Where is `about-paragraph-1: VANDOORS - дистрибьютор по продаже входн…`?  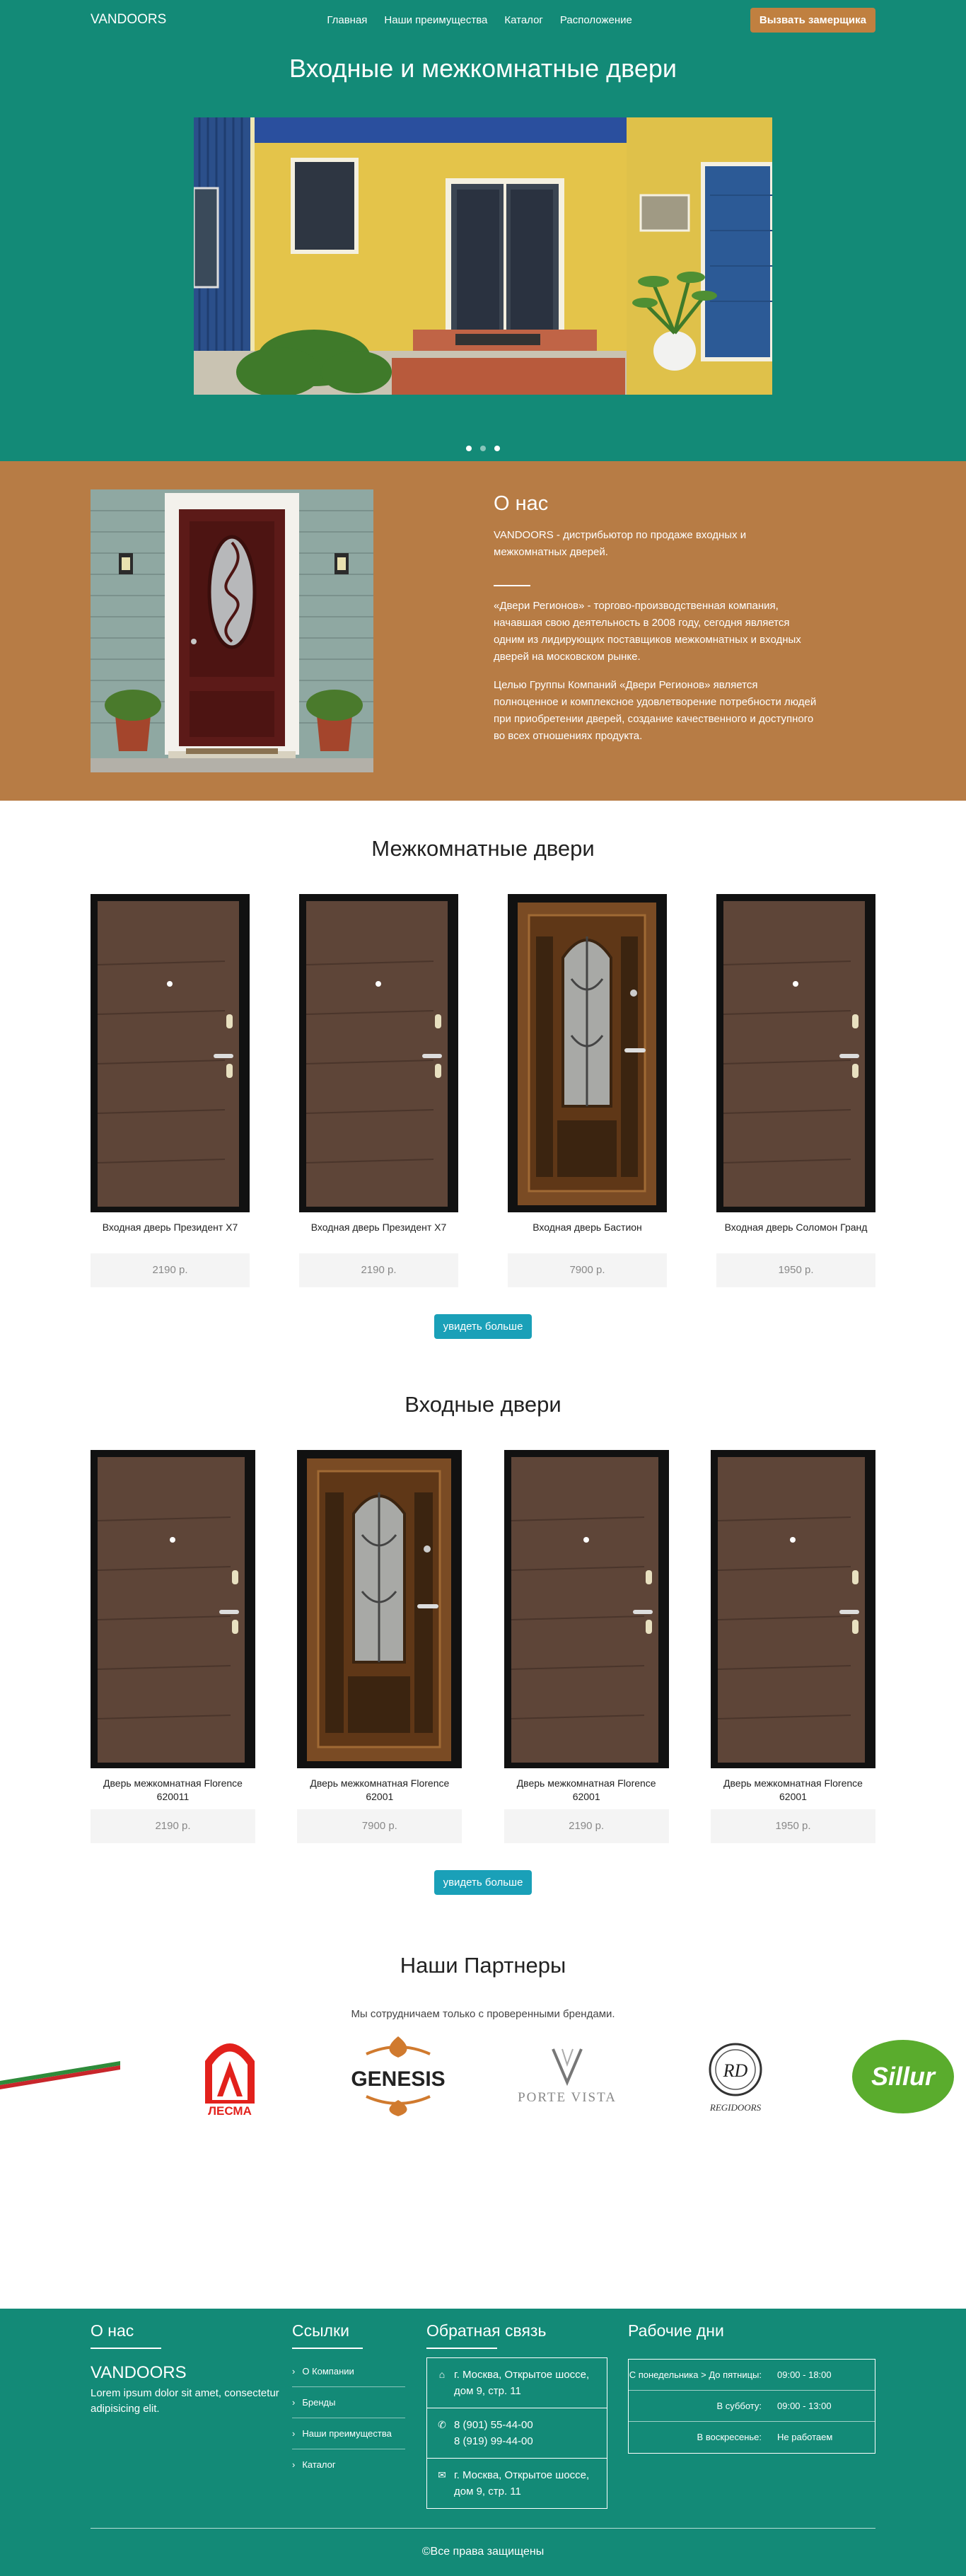
about-paragraph-1: VANDOORS - дистрибьютор по продаже входн… is located at coordinates (620, 543).